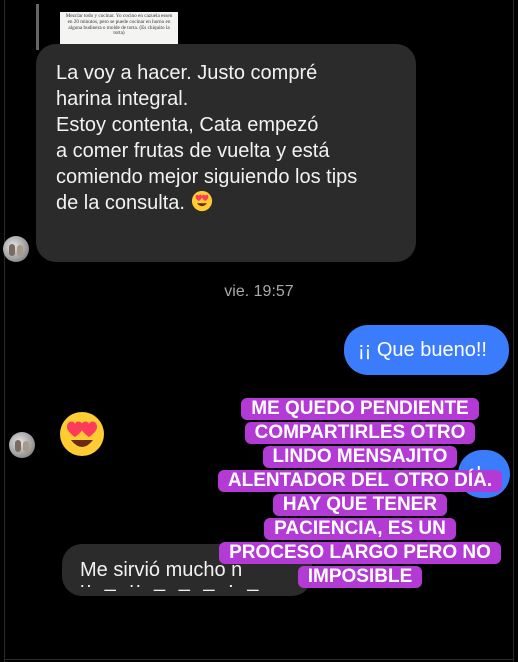 The height and width of the screenshot is (662, 518). I want to click on story-line: LINDO MENSAJITO, so click(360, 457).